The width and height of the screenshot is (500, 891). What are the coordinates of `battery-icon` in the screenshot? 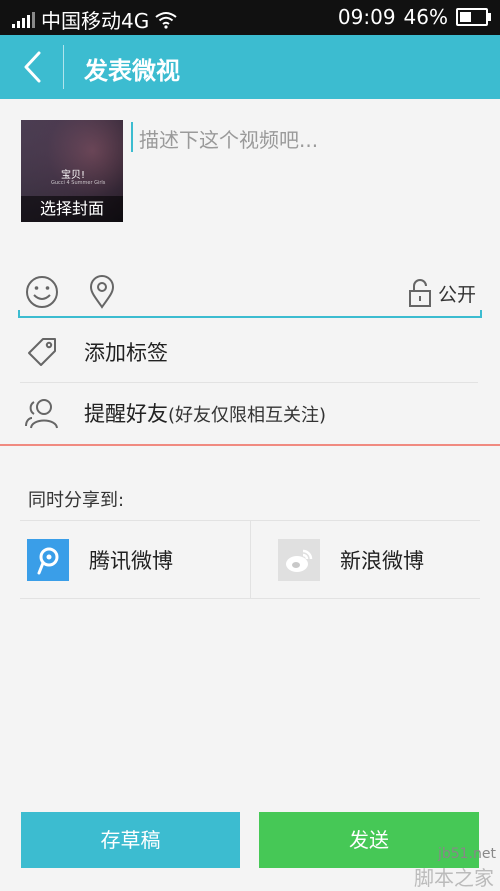 It's located at (473, 17).